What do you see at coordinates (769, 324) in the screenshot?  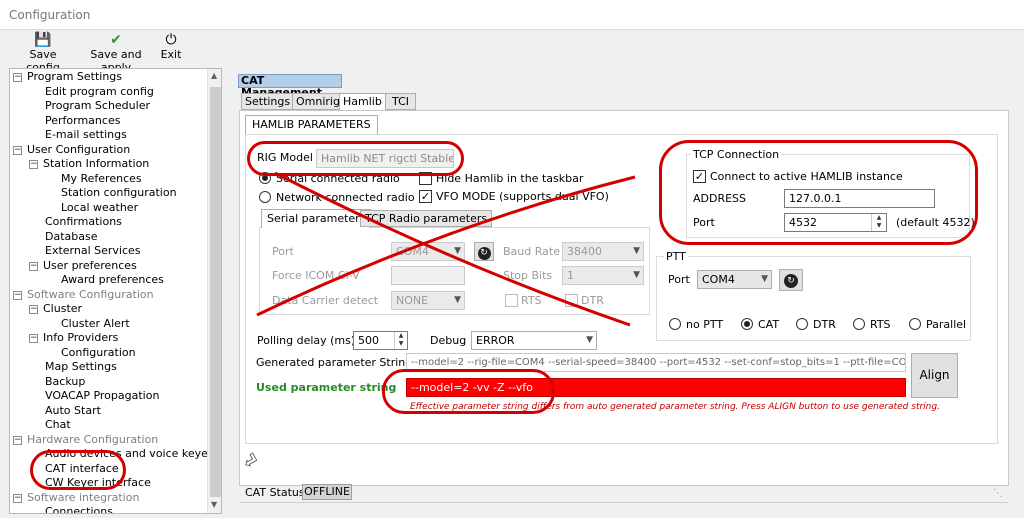 I see `ptt-cat-label: CAT` at bounding box center [769, 324].